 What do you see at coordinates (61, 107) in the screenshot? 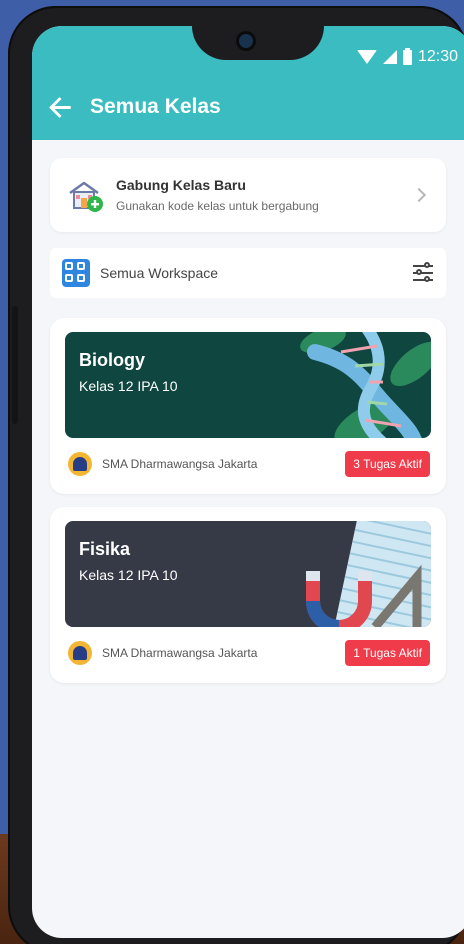
I see `arrow-left-icon` at bounding box center [61, 107].